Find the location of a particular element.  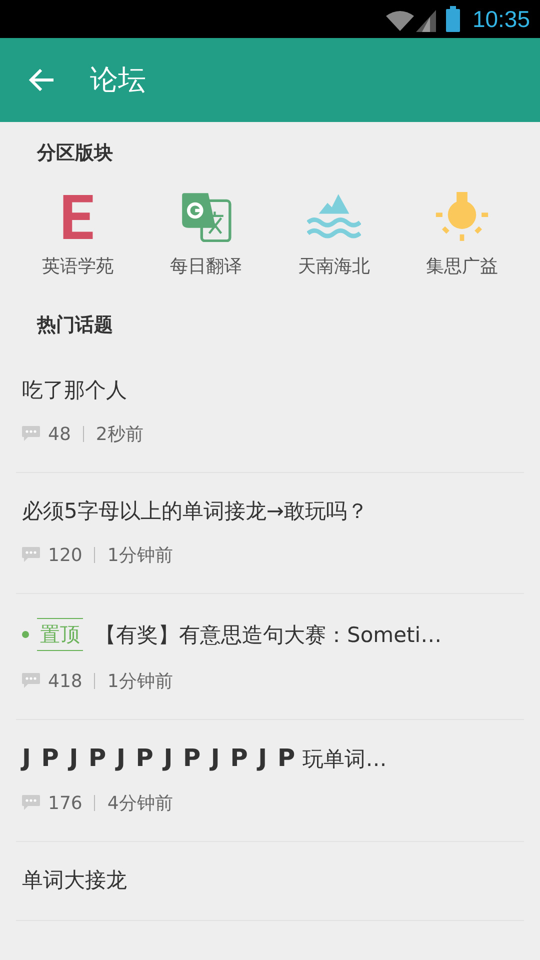

screen-title: 论坛 is located at coordinates (118, 80).